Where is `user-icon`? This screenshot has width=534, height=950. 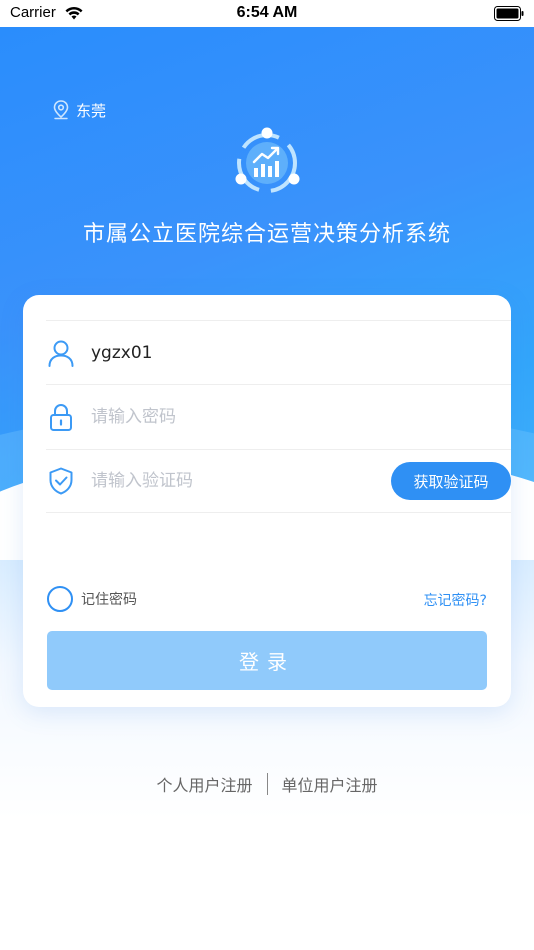 user-icon is located at coordinates (61, 353).